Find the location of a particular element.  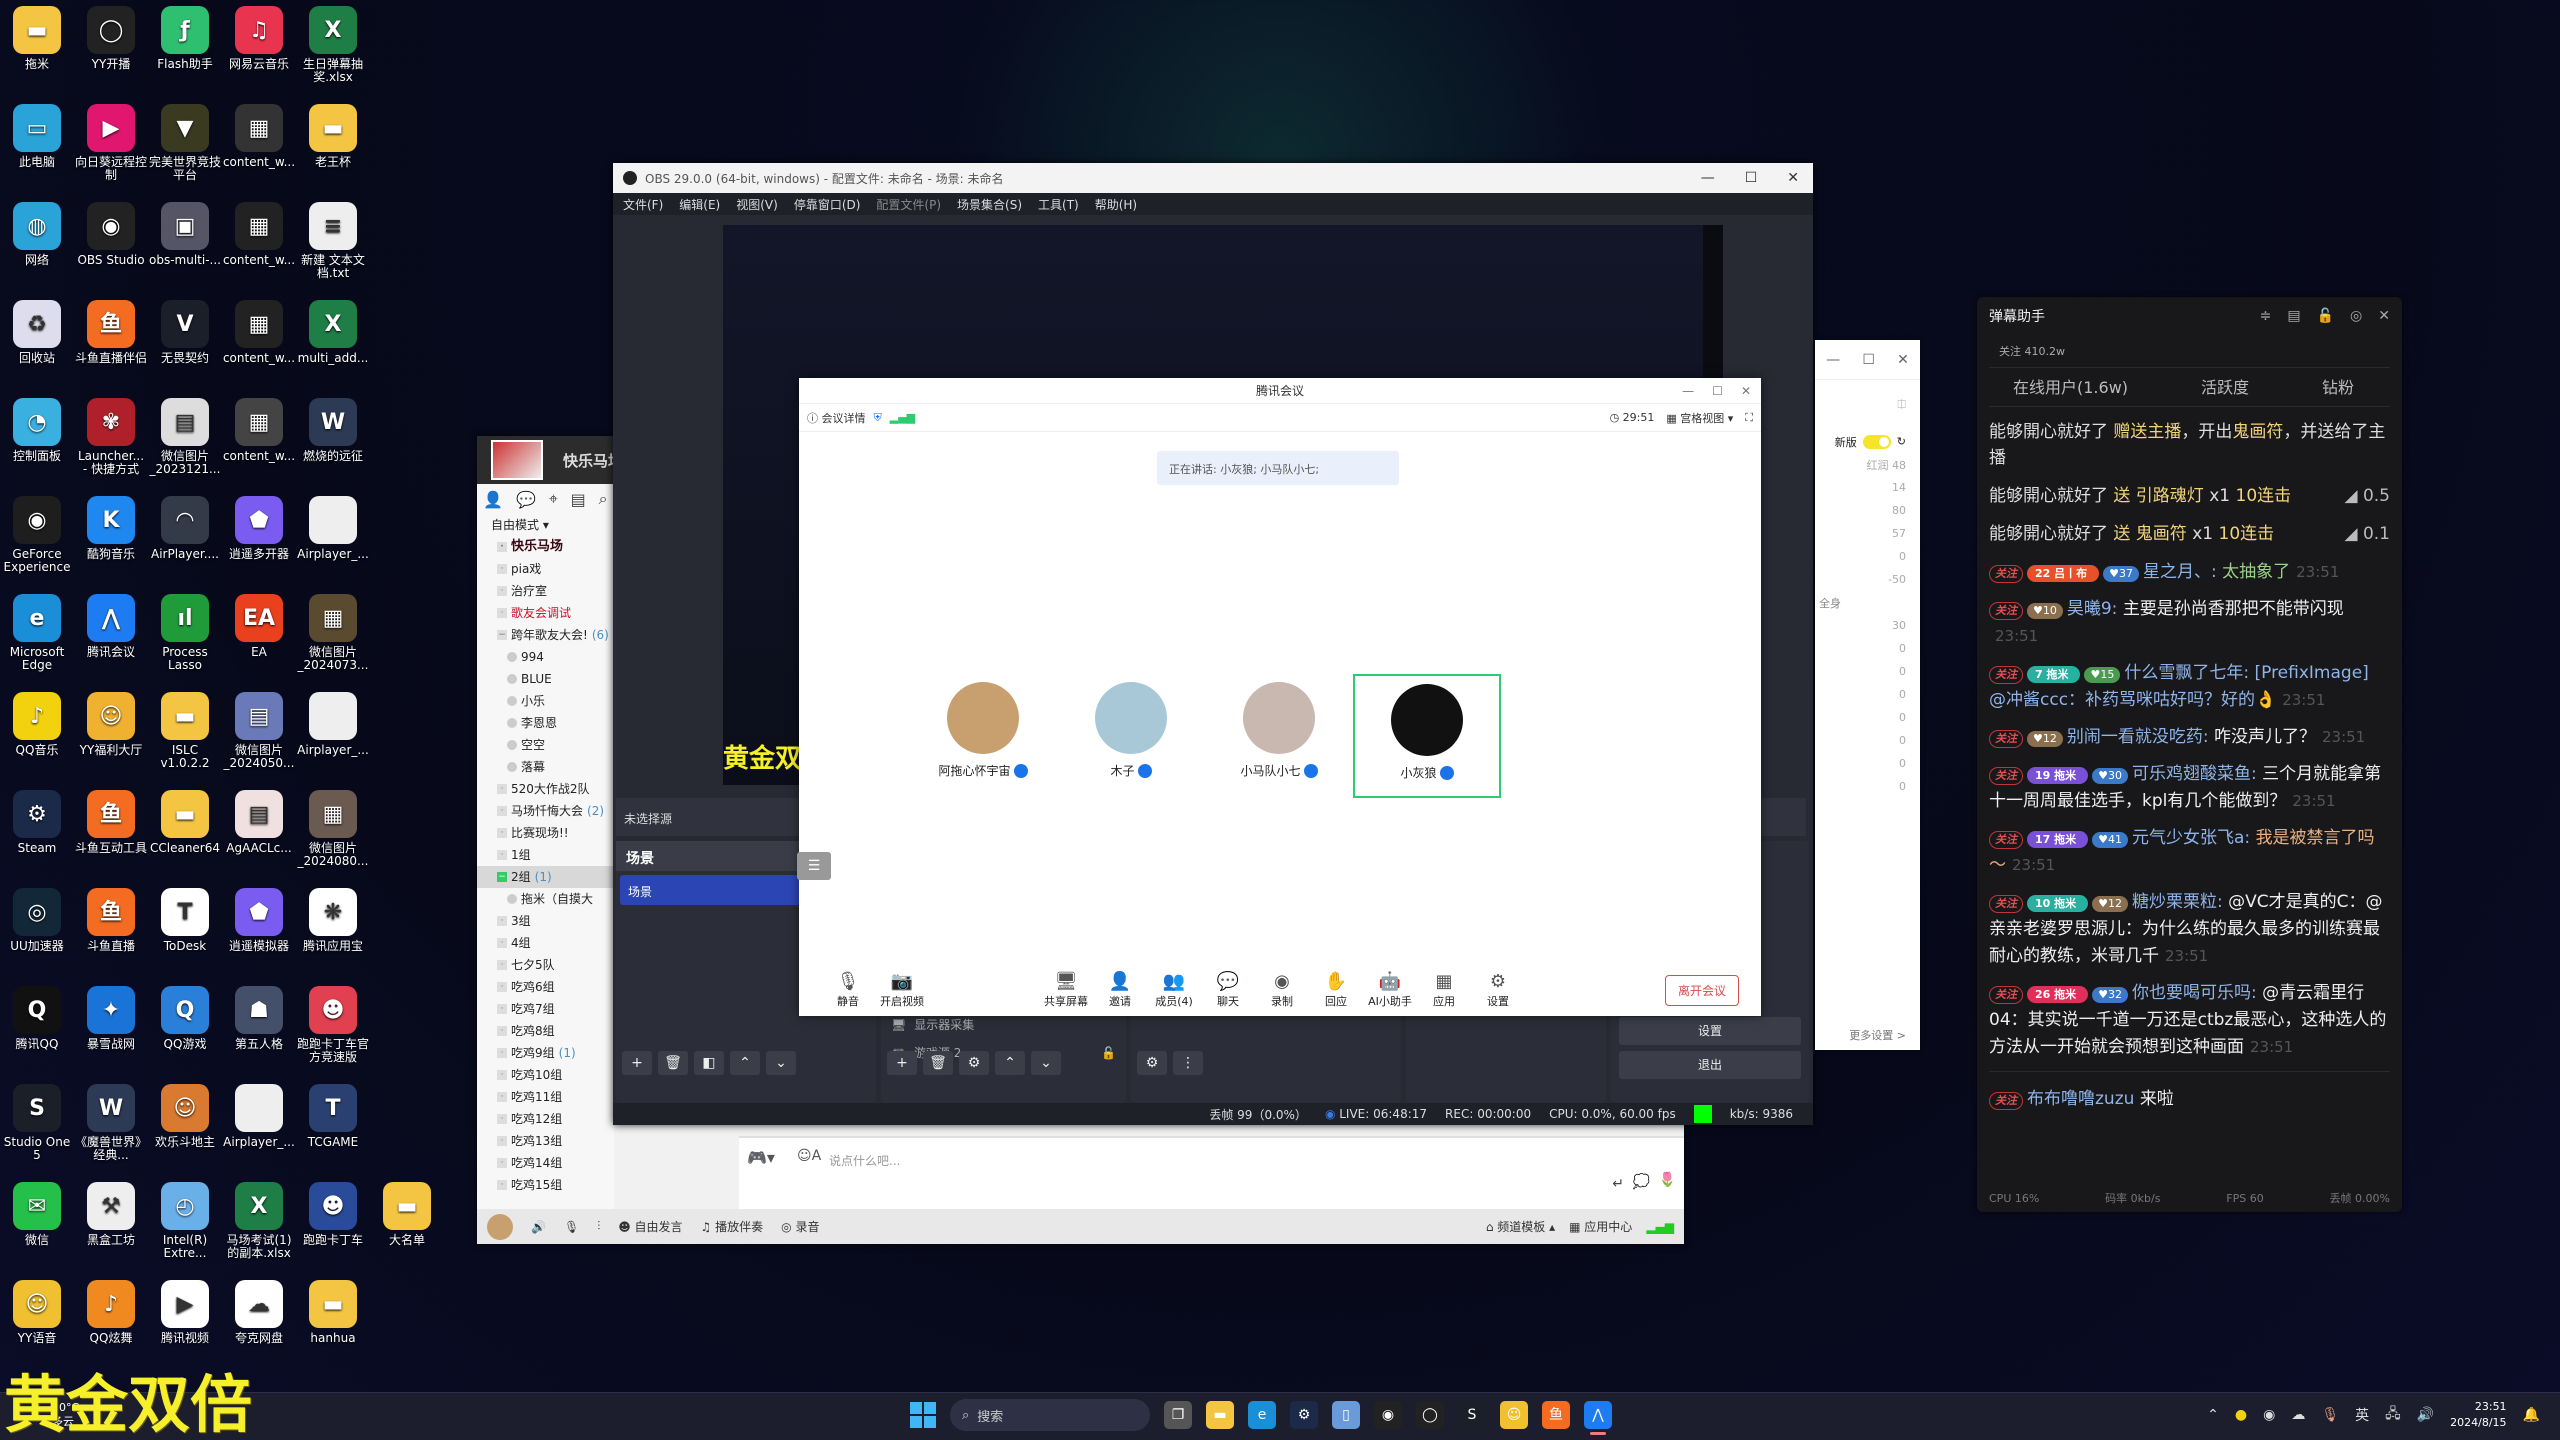

channel-item: · 治疗室 is located at coordinates (545, 591).